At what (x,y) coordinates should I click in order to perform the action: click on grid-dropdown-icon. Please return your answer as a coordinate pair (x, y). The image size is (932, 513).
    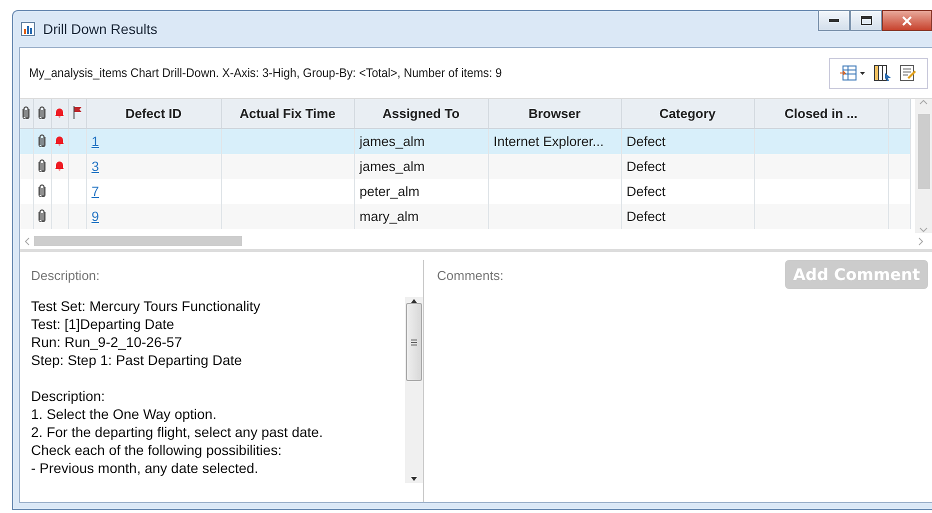
    Looking at the image, I should click on (853, 73).